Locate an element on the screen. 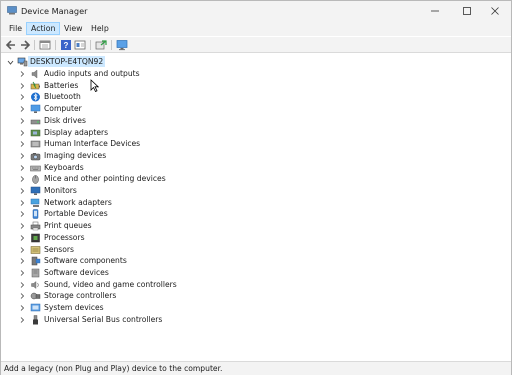 This screenshot has height=375, width=512. tree-item-storage: Storage controllers is located at coordinates (251, 296).